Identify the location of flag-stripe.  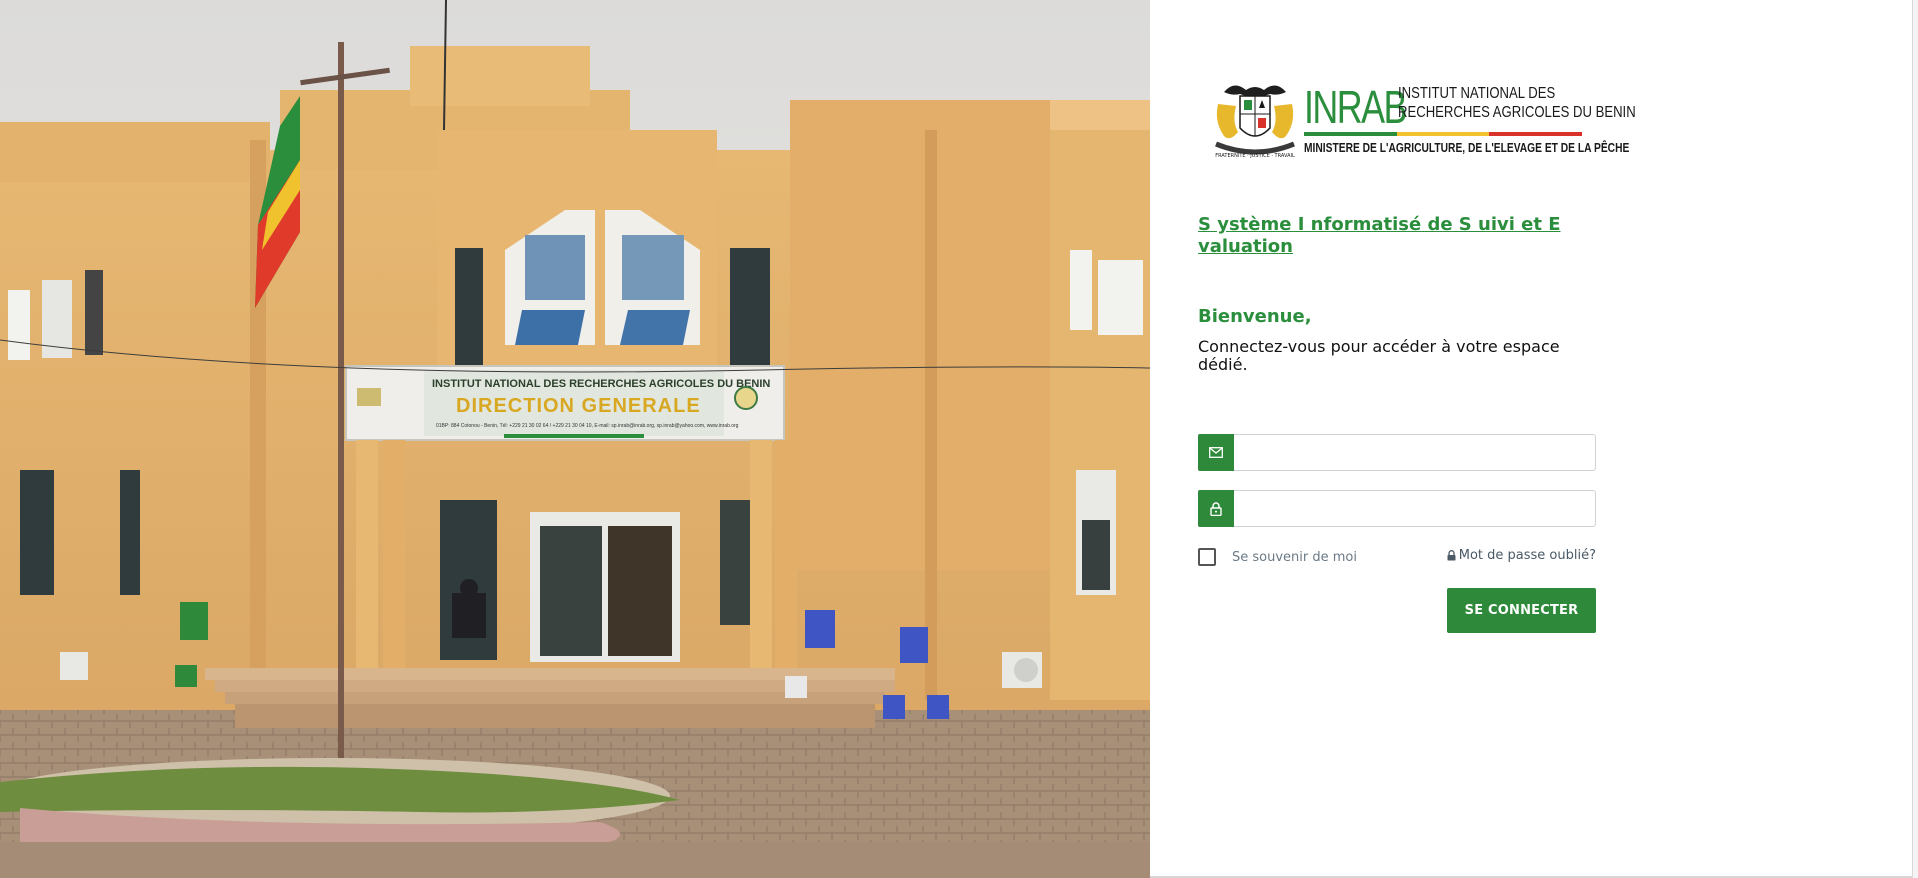
(1443, 134).